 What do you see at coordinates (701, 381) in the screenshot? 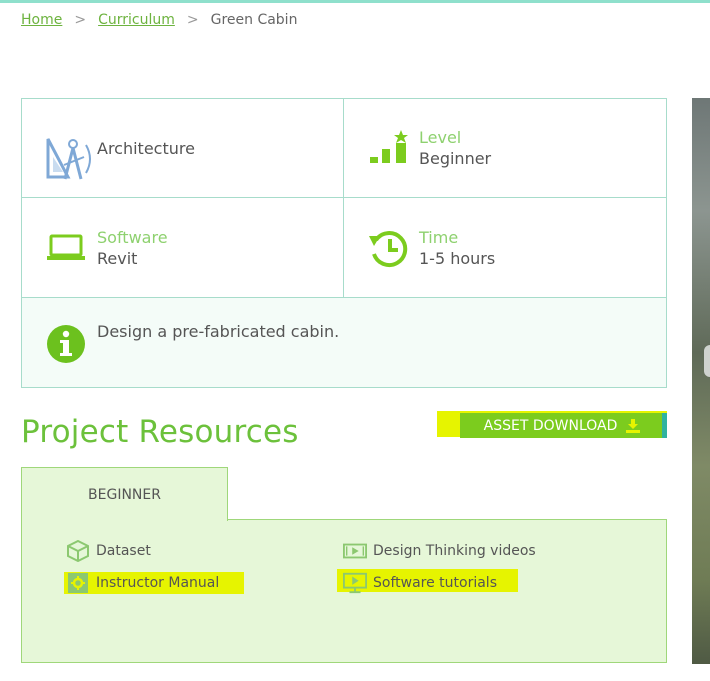
I see `cabin-photo` at bounding box center [701, 381].